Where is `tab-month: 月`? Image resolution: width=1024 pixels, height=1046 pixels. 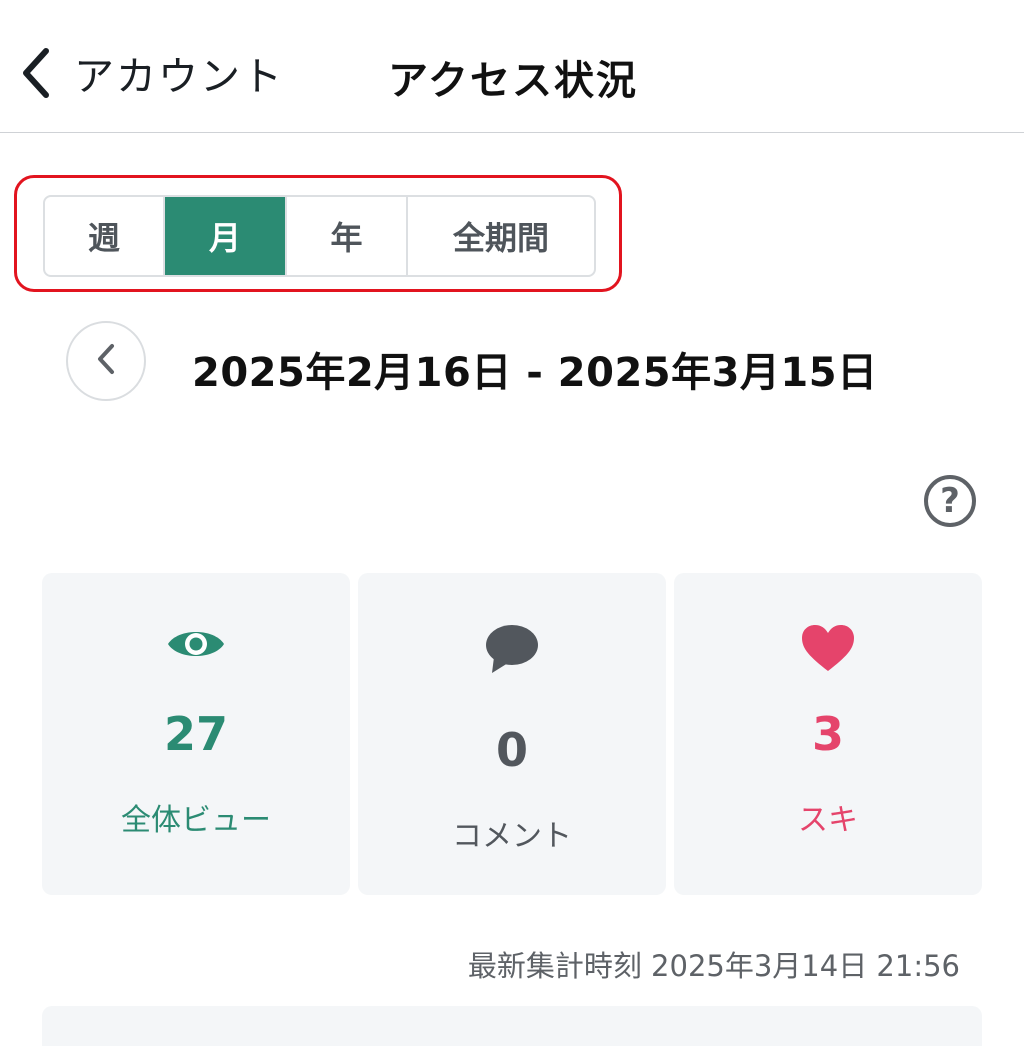
tab-month: 月 is located at coordinates (226, 236).